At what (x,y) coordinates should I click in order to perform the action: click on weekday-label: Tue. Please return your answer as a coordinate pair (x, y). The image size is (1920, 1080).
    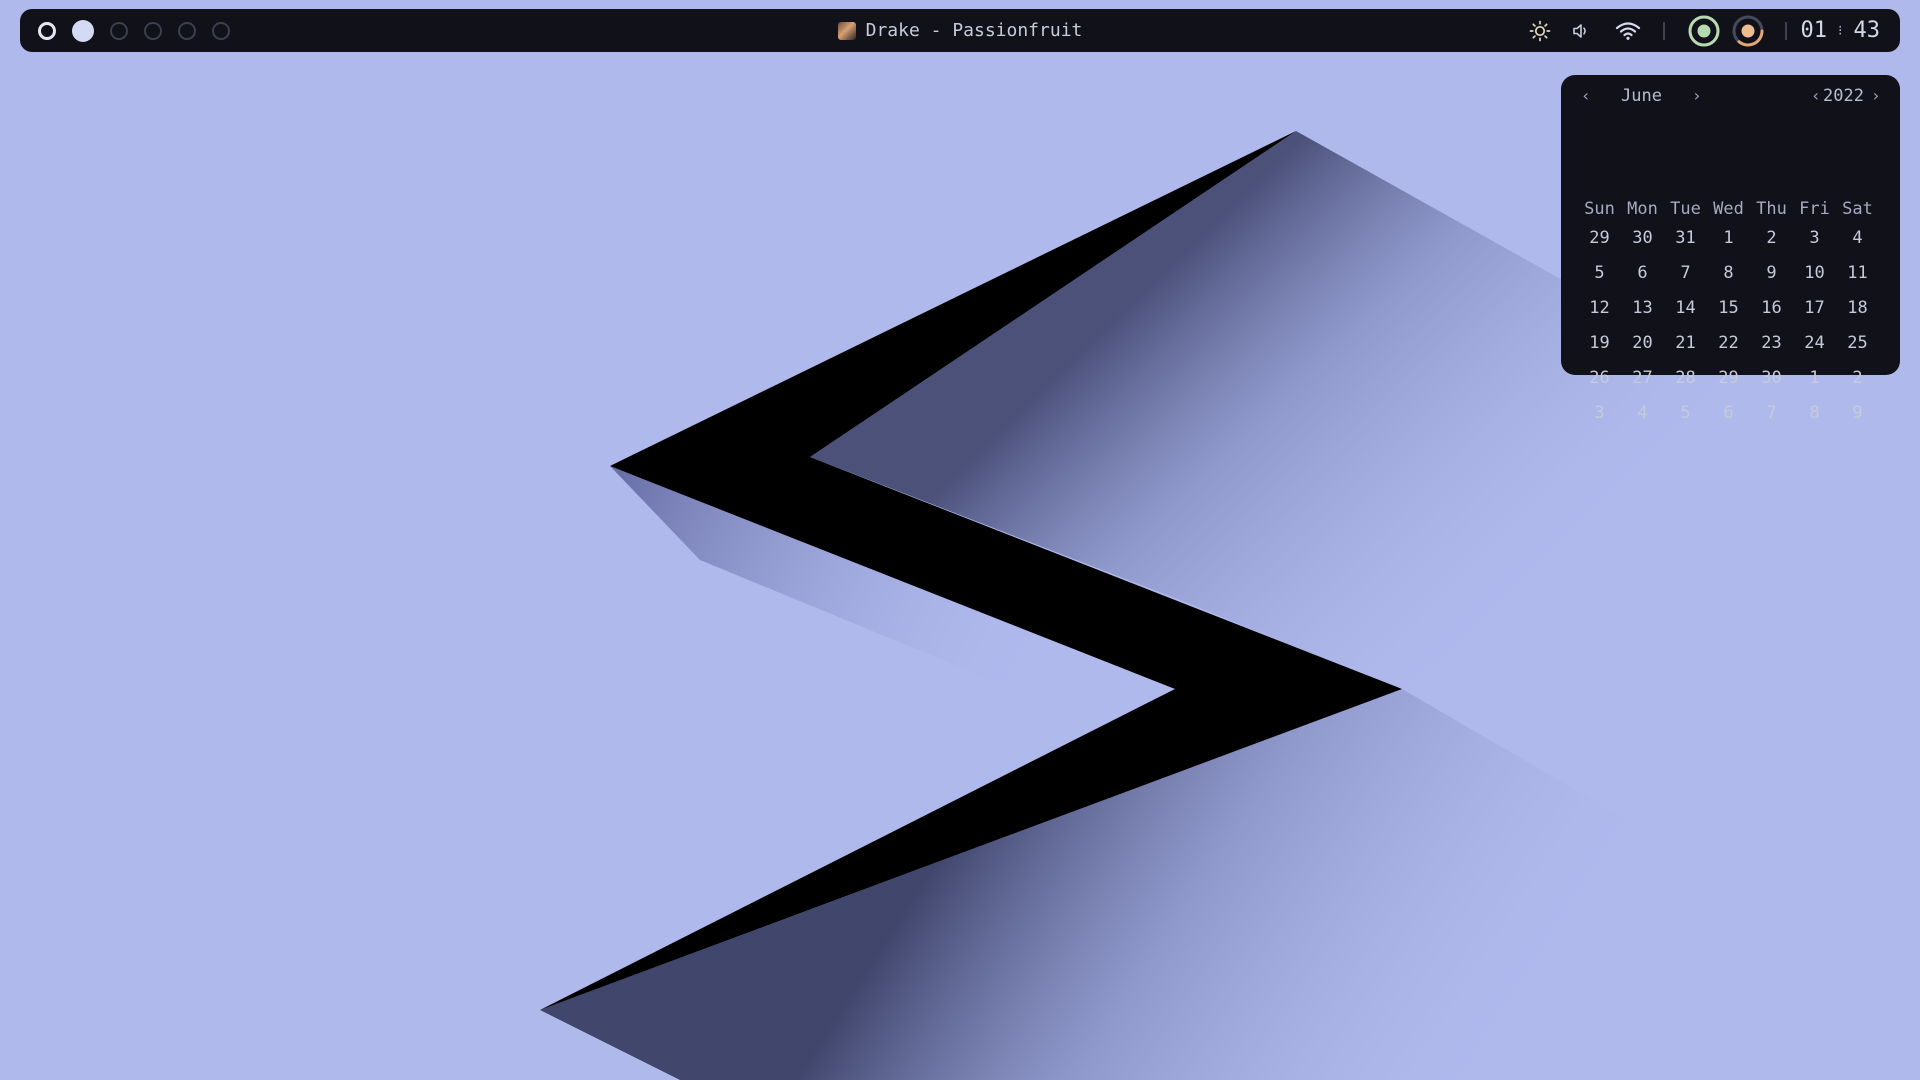
    Looking at the image, I should click on (1685, 209).